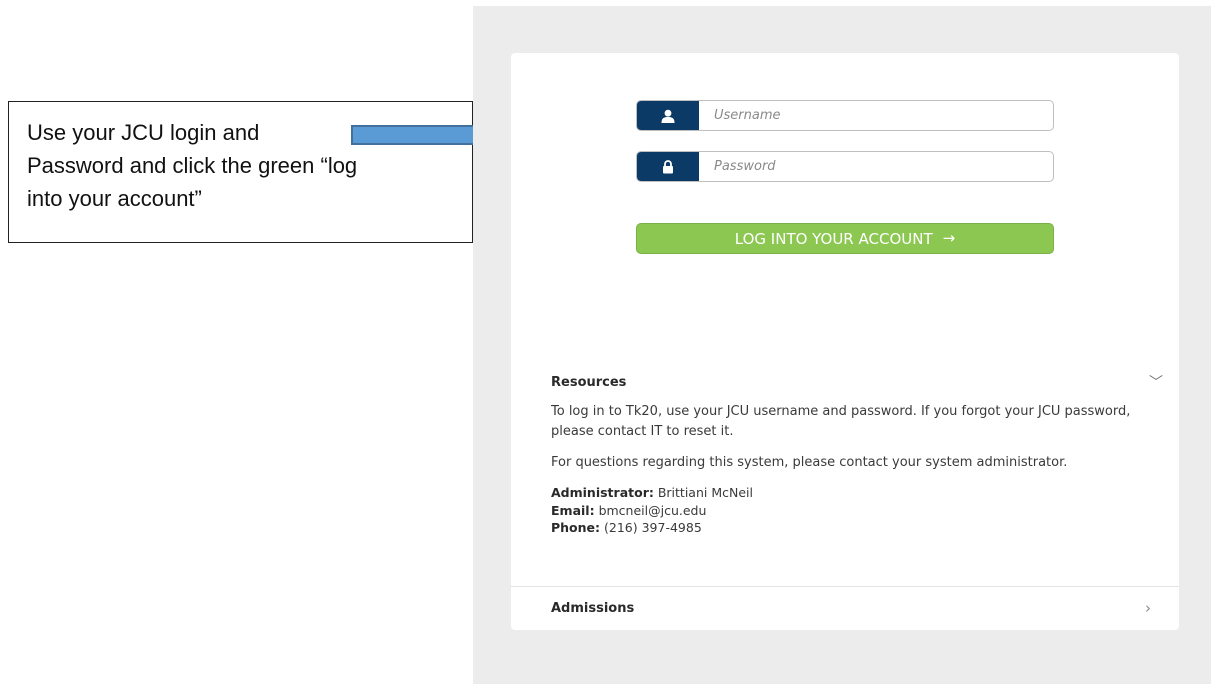  I want to click on password-group, so click(845, 166).